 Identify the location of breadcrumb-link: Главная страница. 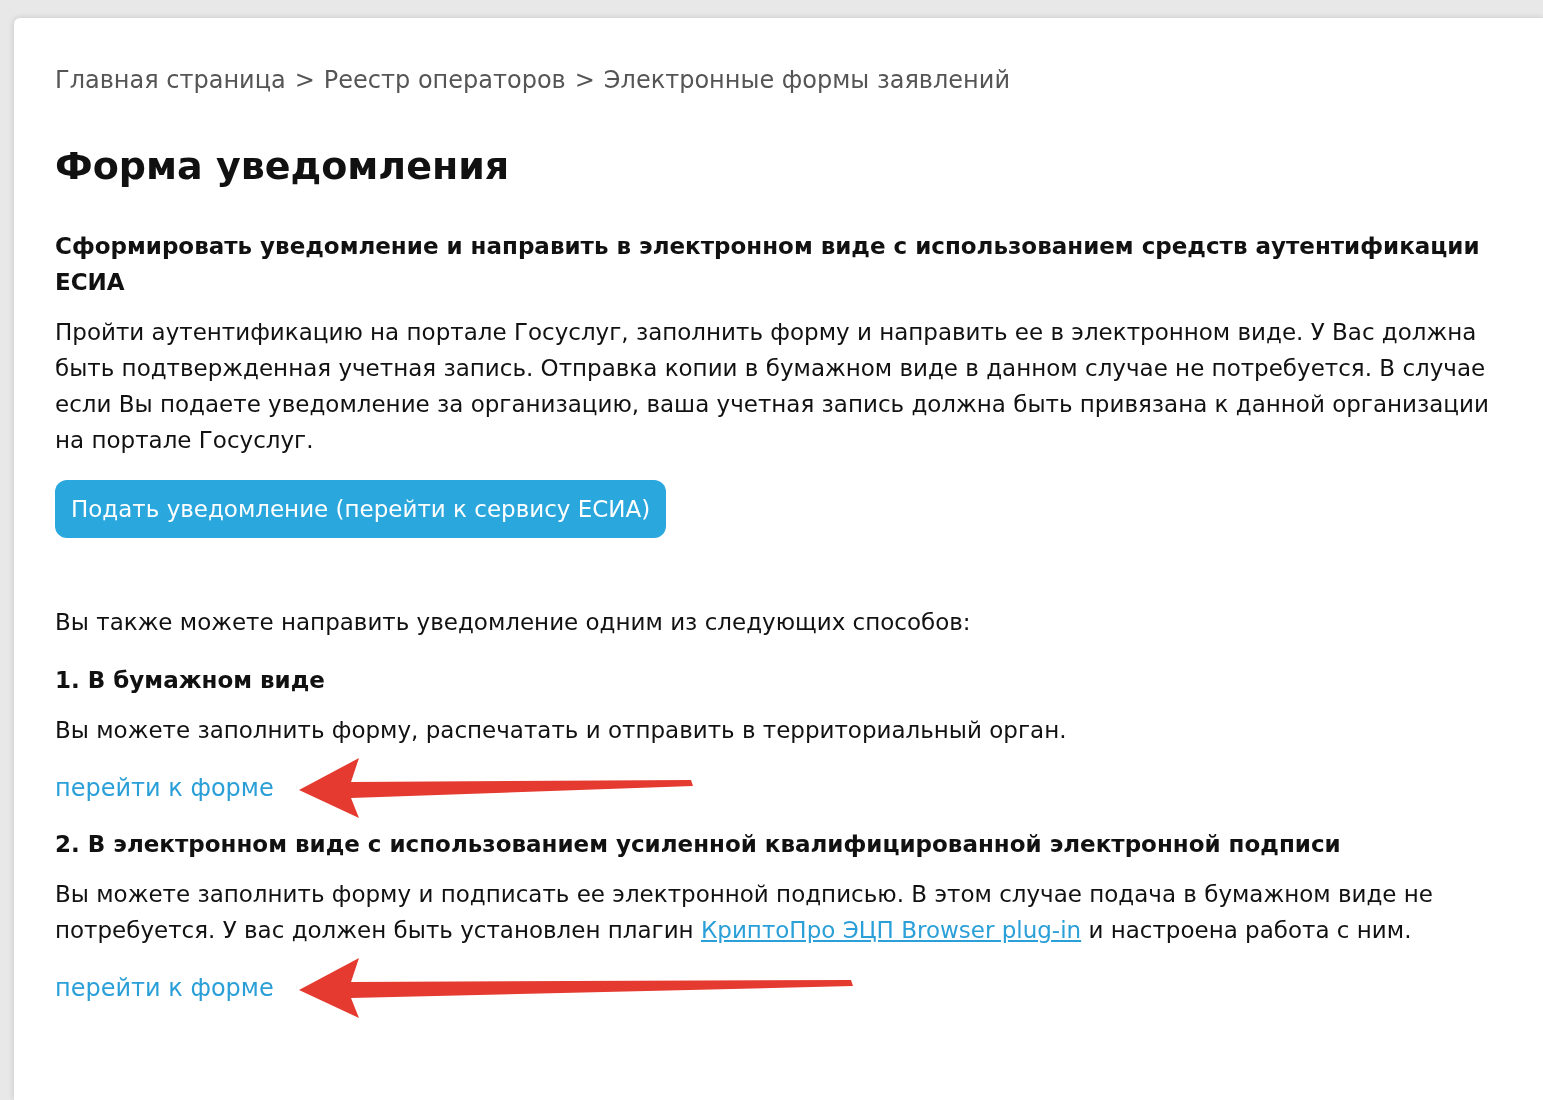
(170, 80).